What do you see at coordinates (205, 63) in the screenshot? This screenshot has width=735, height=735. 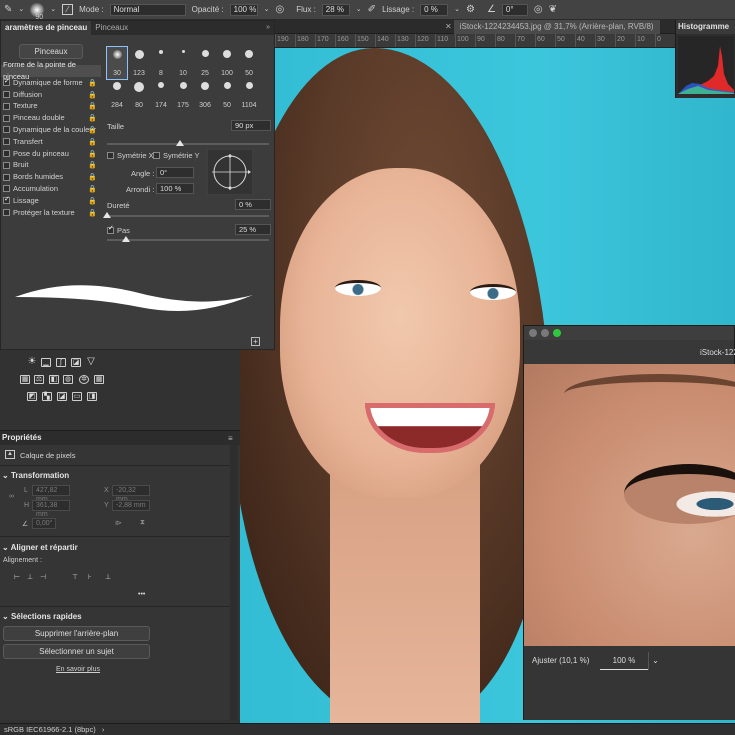 I see `brush-tip: 25` at bounding box center [205, 63].